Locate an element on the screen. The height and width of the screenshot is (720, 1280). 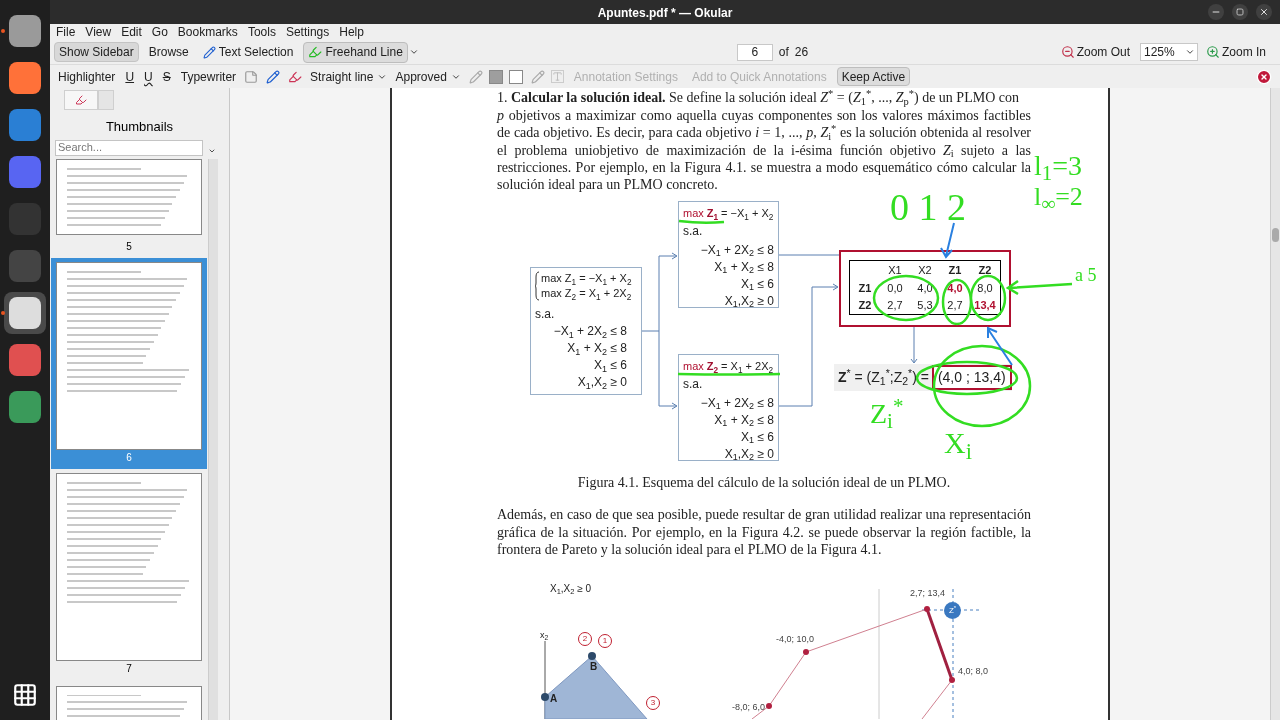
menu-item: Settings is located at coordinates (307, 32).